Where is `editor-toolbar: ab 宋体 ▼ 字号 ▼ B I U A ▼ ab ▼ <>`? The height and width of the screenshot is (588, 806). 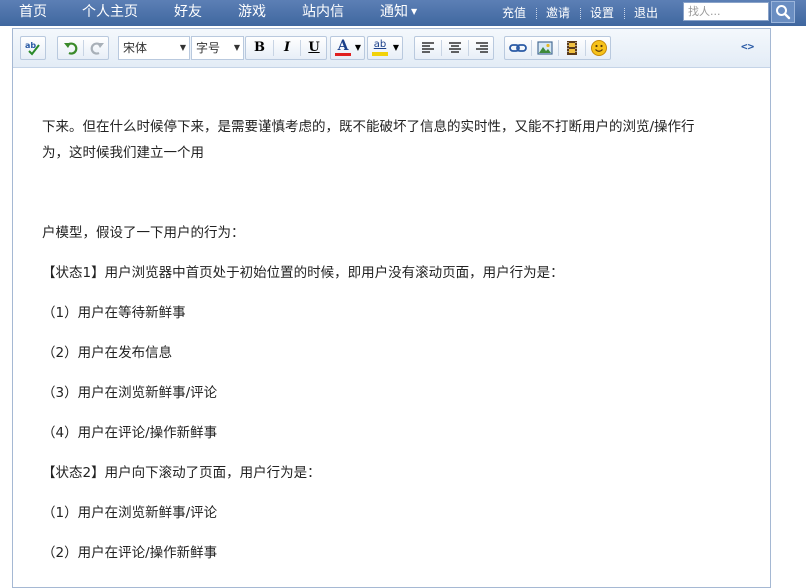 editor-toolbar: ab 宋体 ▼ 字号 ▼ B I U A ▼ ab ▼ <> is located at coordinates (391, 48).